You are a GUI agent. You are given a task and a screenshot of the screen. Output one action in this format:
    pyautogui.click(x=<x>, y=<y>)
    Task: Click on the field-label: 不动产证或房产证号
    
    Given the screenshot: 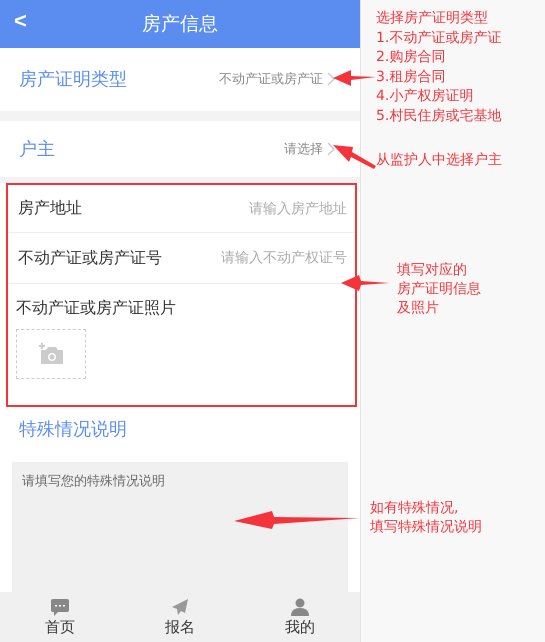 What is the action you would take?
    pyautogui.click(x=90, y=258)
    